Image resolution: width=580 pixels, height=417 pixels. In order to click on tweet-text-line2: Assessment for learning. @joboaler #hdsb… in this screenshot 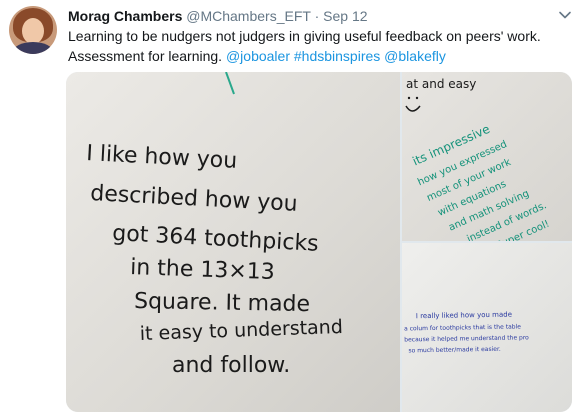, I will do `click(318, 56)`.